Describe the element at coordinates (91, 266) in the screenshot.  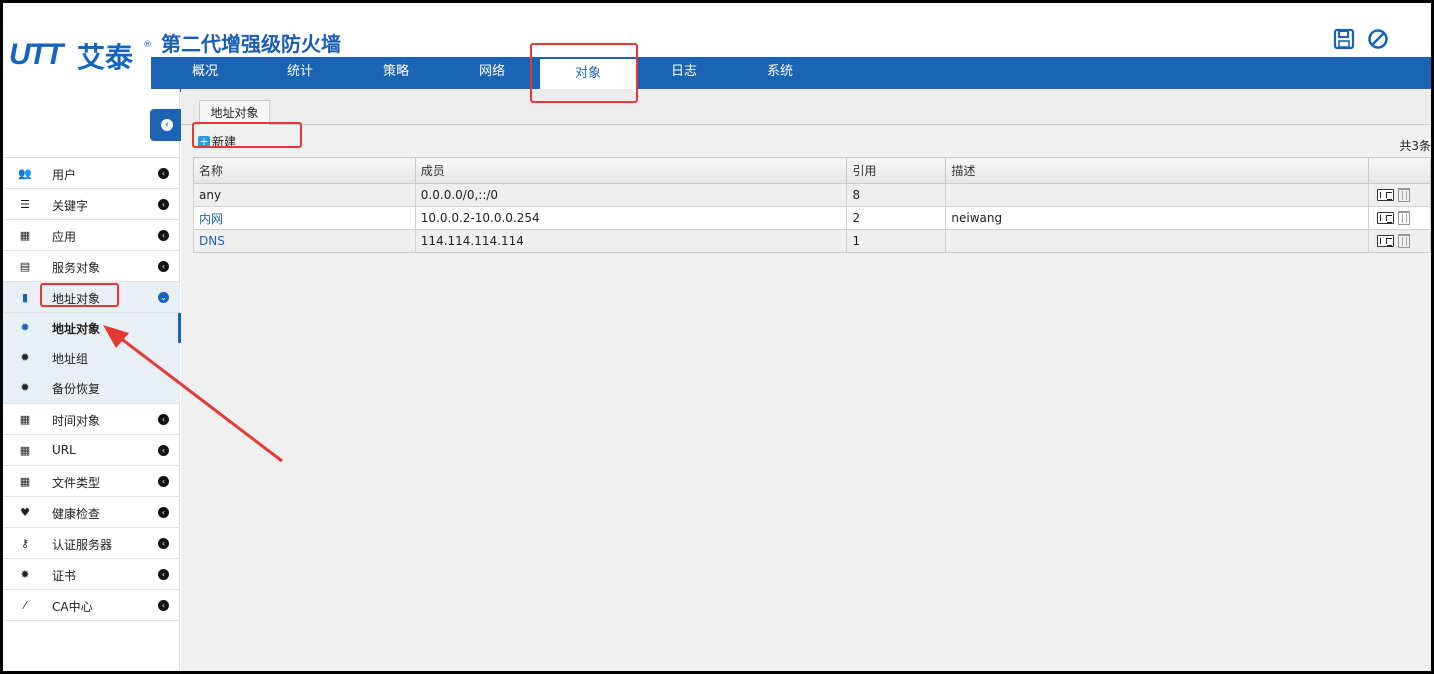
I see `sidebar-item-service-objects: ▤ 服务对象 ‹` at that location.